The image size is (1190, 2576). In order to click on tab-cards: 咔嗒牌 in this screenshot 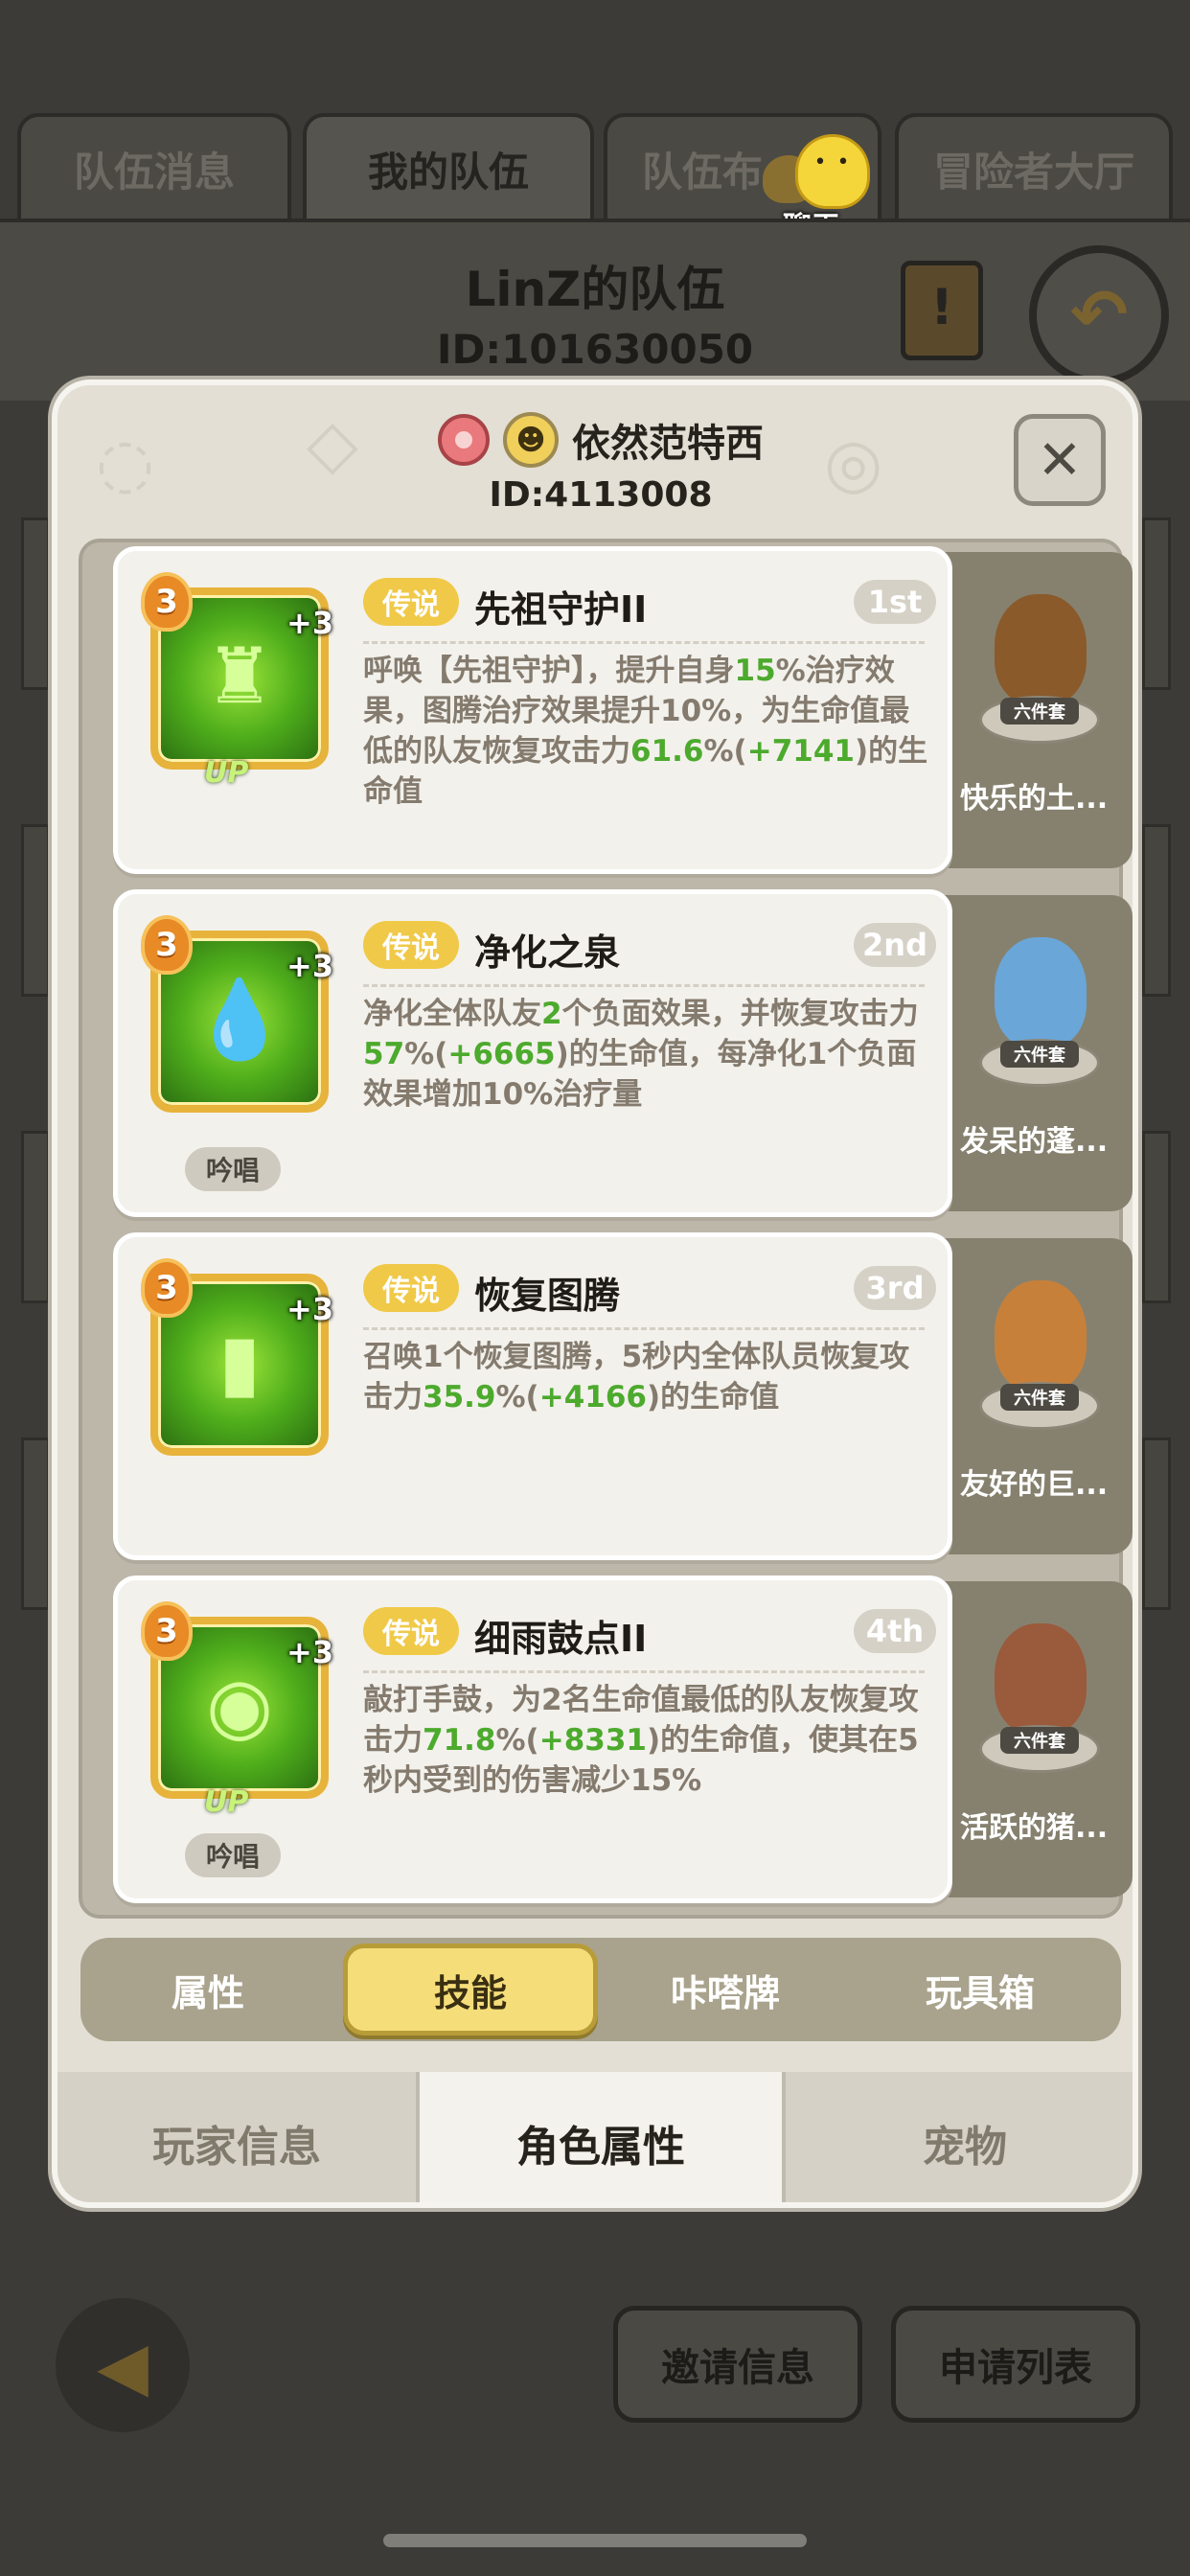, I will do `click(726, 1989)`.